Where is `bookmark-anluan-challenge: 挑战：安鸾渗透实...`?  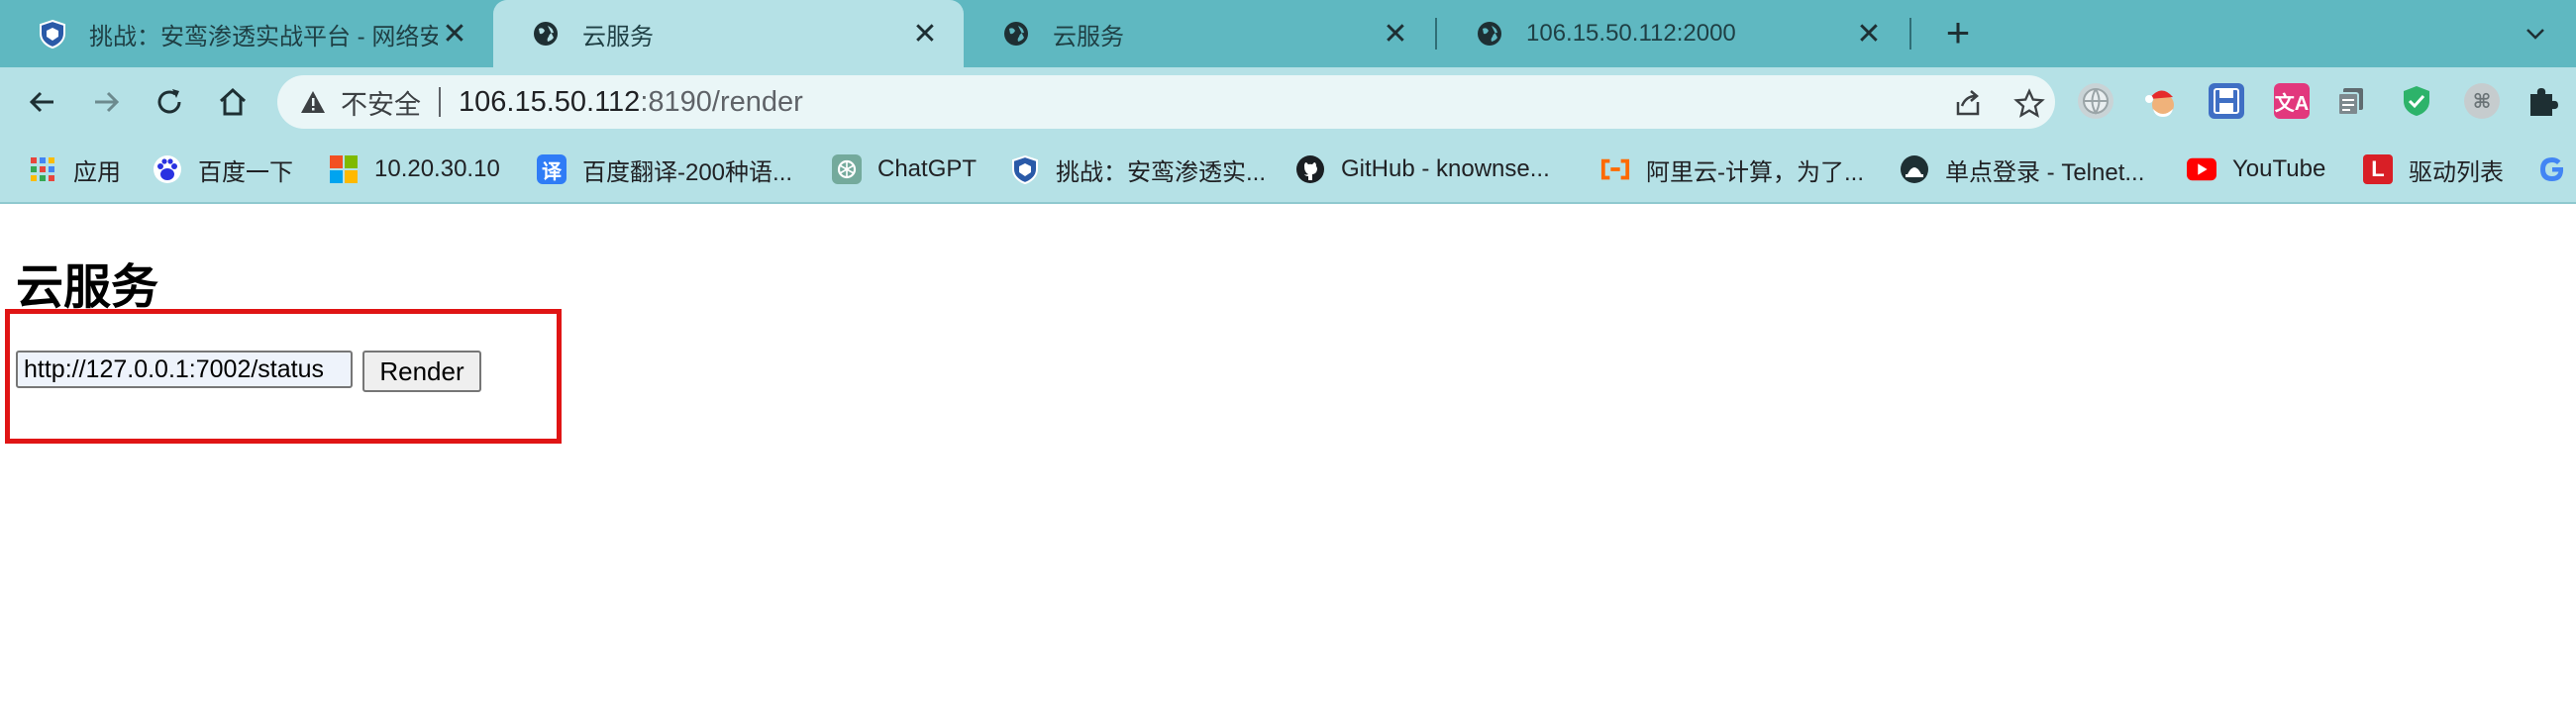
bookmark-anluan-challenge: 挑战：安鸾渗透实... is located at coordinates (1138, 169).